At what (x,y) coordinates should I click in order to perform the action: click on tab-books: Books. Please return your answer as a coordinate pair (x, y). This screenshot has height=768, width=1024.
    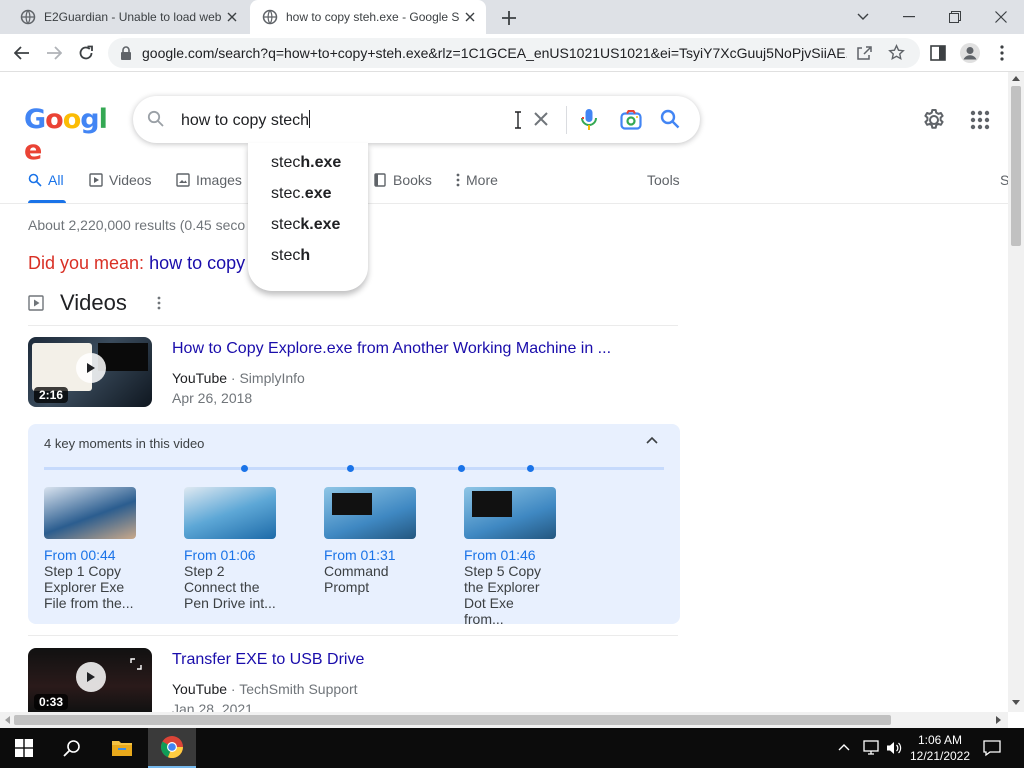
    Looking at the image, I should click on (402, 180).